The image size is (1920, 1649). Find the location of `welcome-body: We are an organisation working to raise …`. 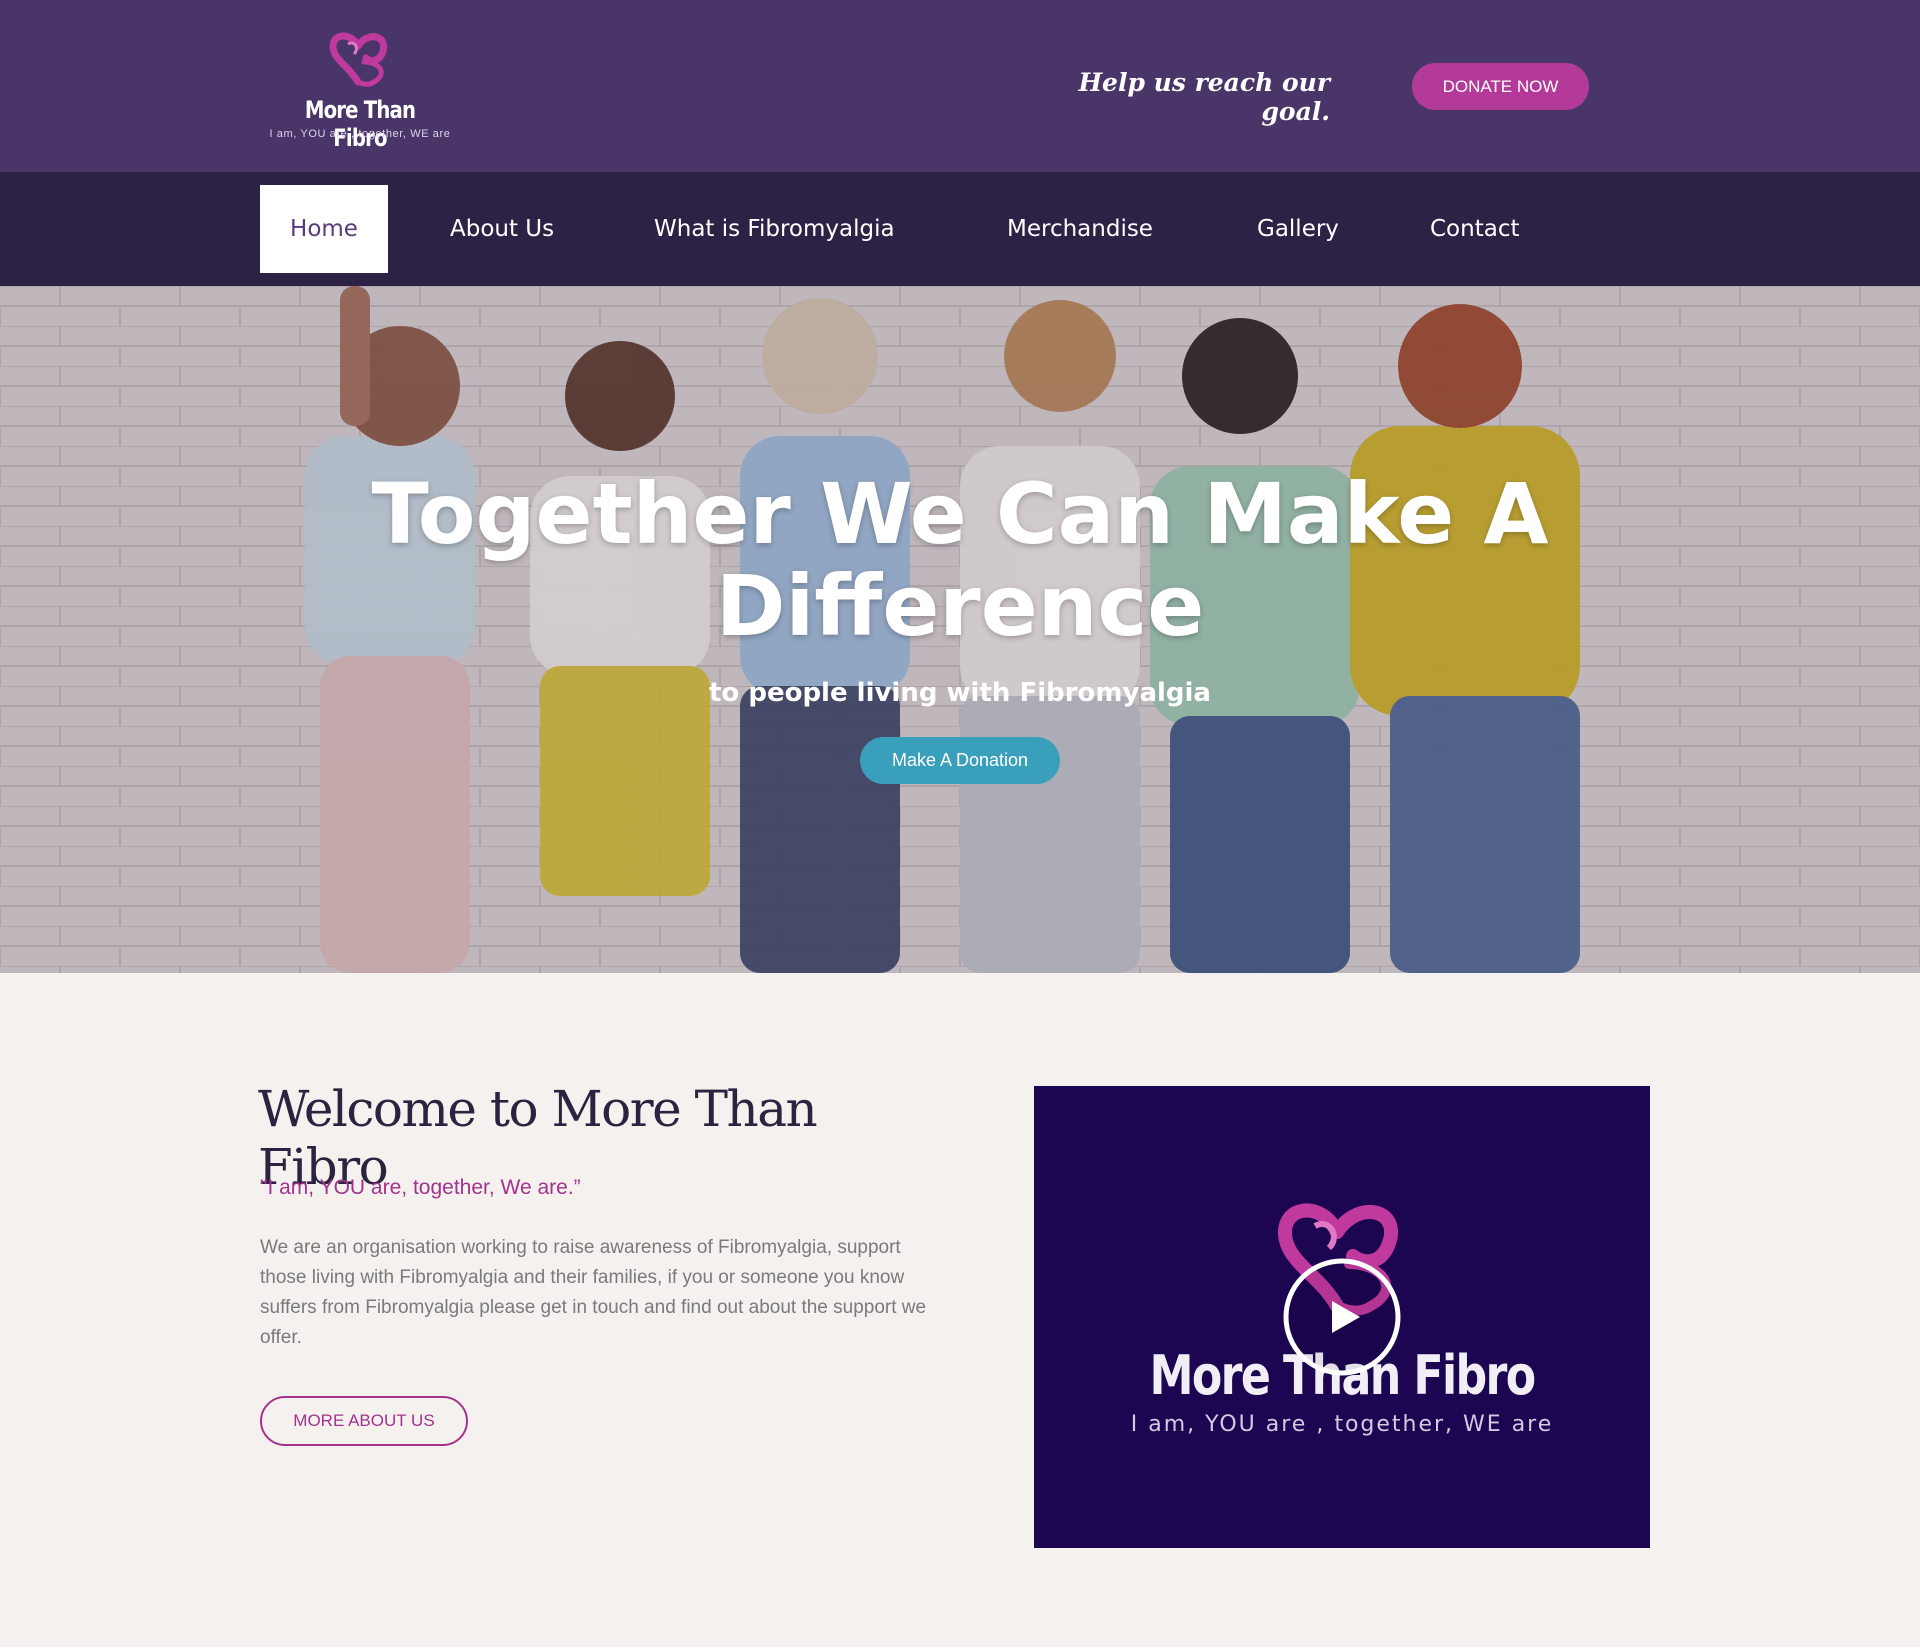

welcome-body: We are an organisation working to raise … is located at coordinates (593, 1292).